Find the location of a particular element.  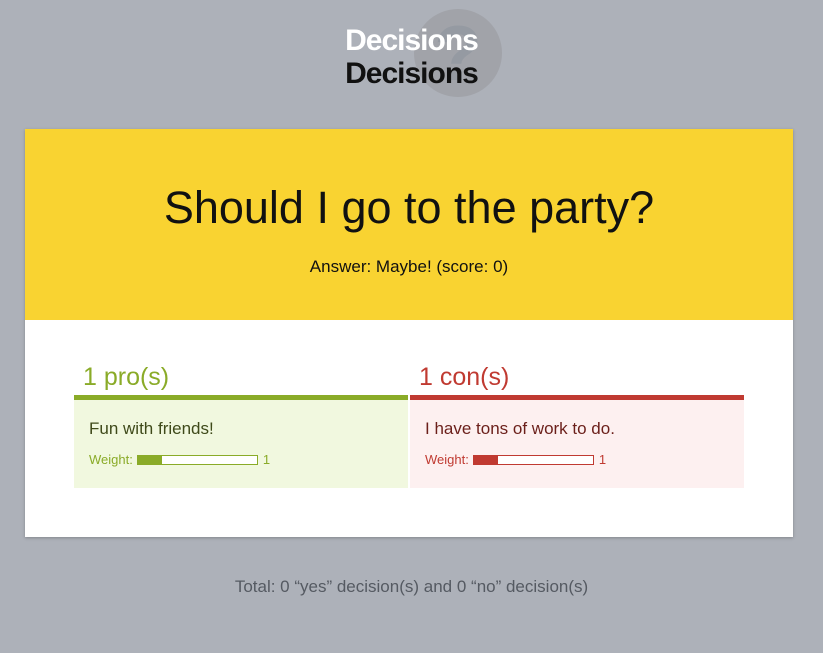

con-weight-row: Weight: 1 is located at coordinates (584, 460).